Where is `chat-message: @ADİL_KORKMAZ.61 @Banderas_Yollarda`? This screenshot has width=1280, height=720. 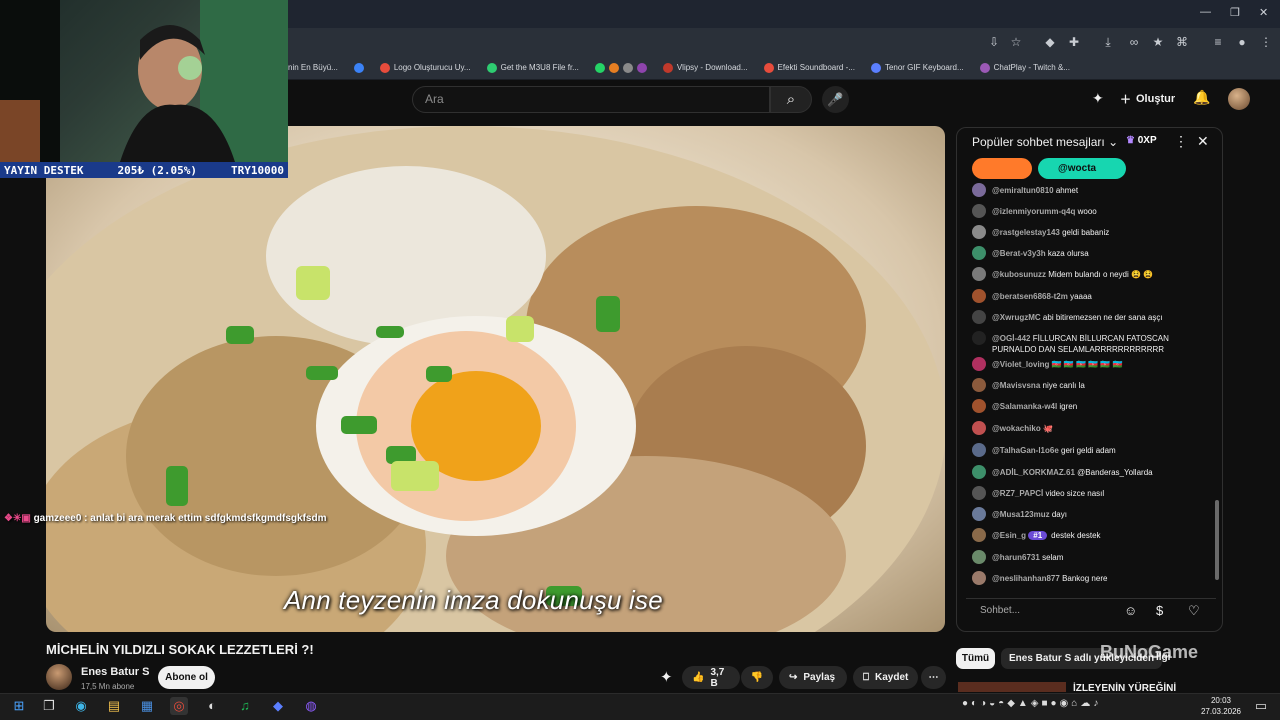
chat-message: @ADİL_KORKMAZ.61 @Banderas_Yollarda is located at coordinates (1088, 472).